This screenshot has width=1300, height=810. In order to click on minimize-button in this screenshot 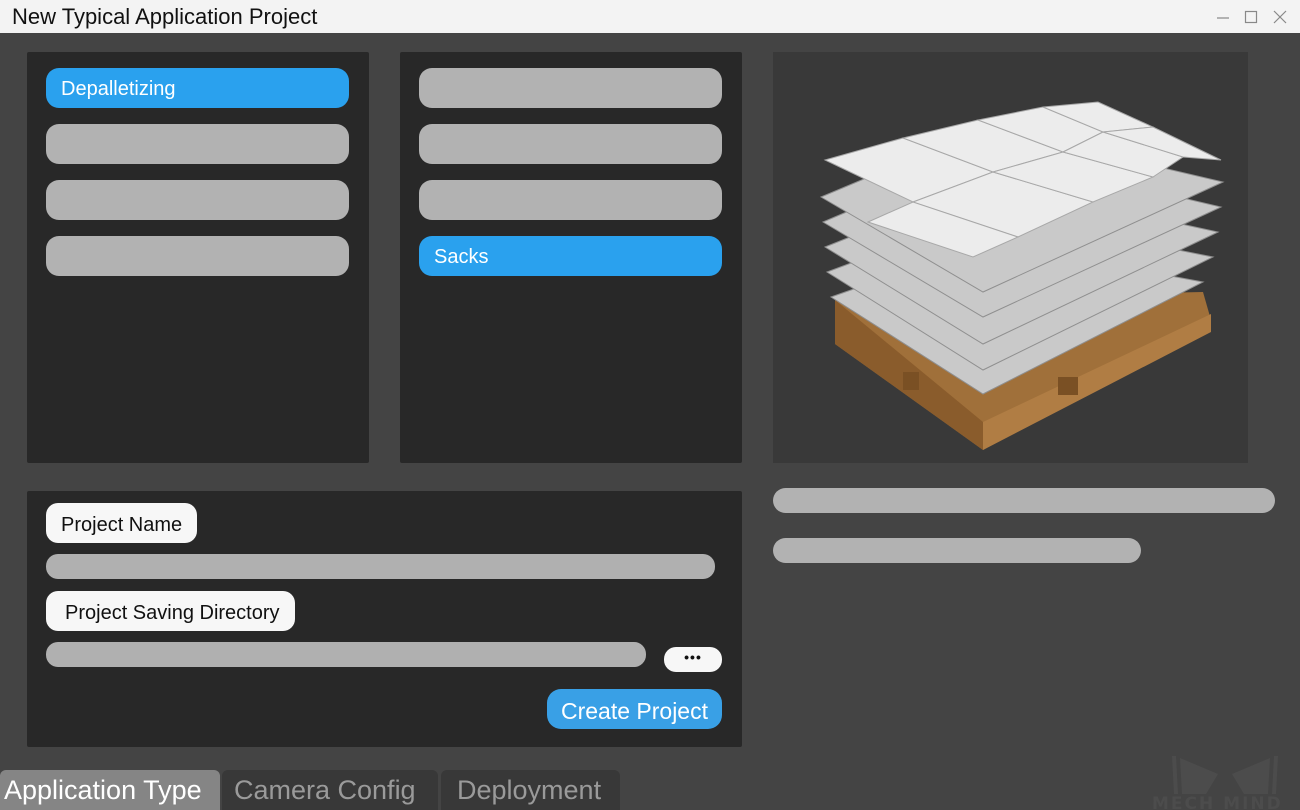, I will do `click(1223, 17)`.